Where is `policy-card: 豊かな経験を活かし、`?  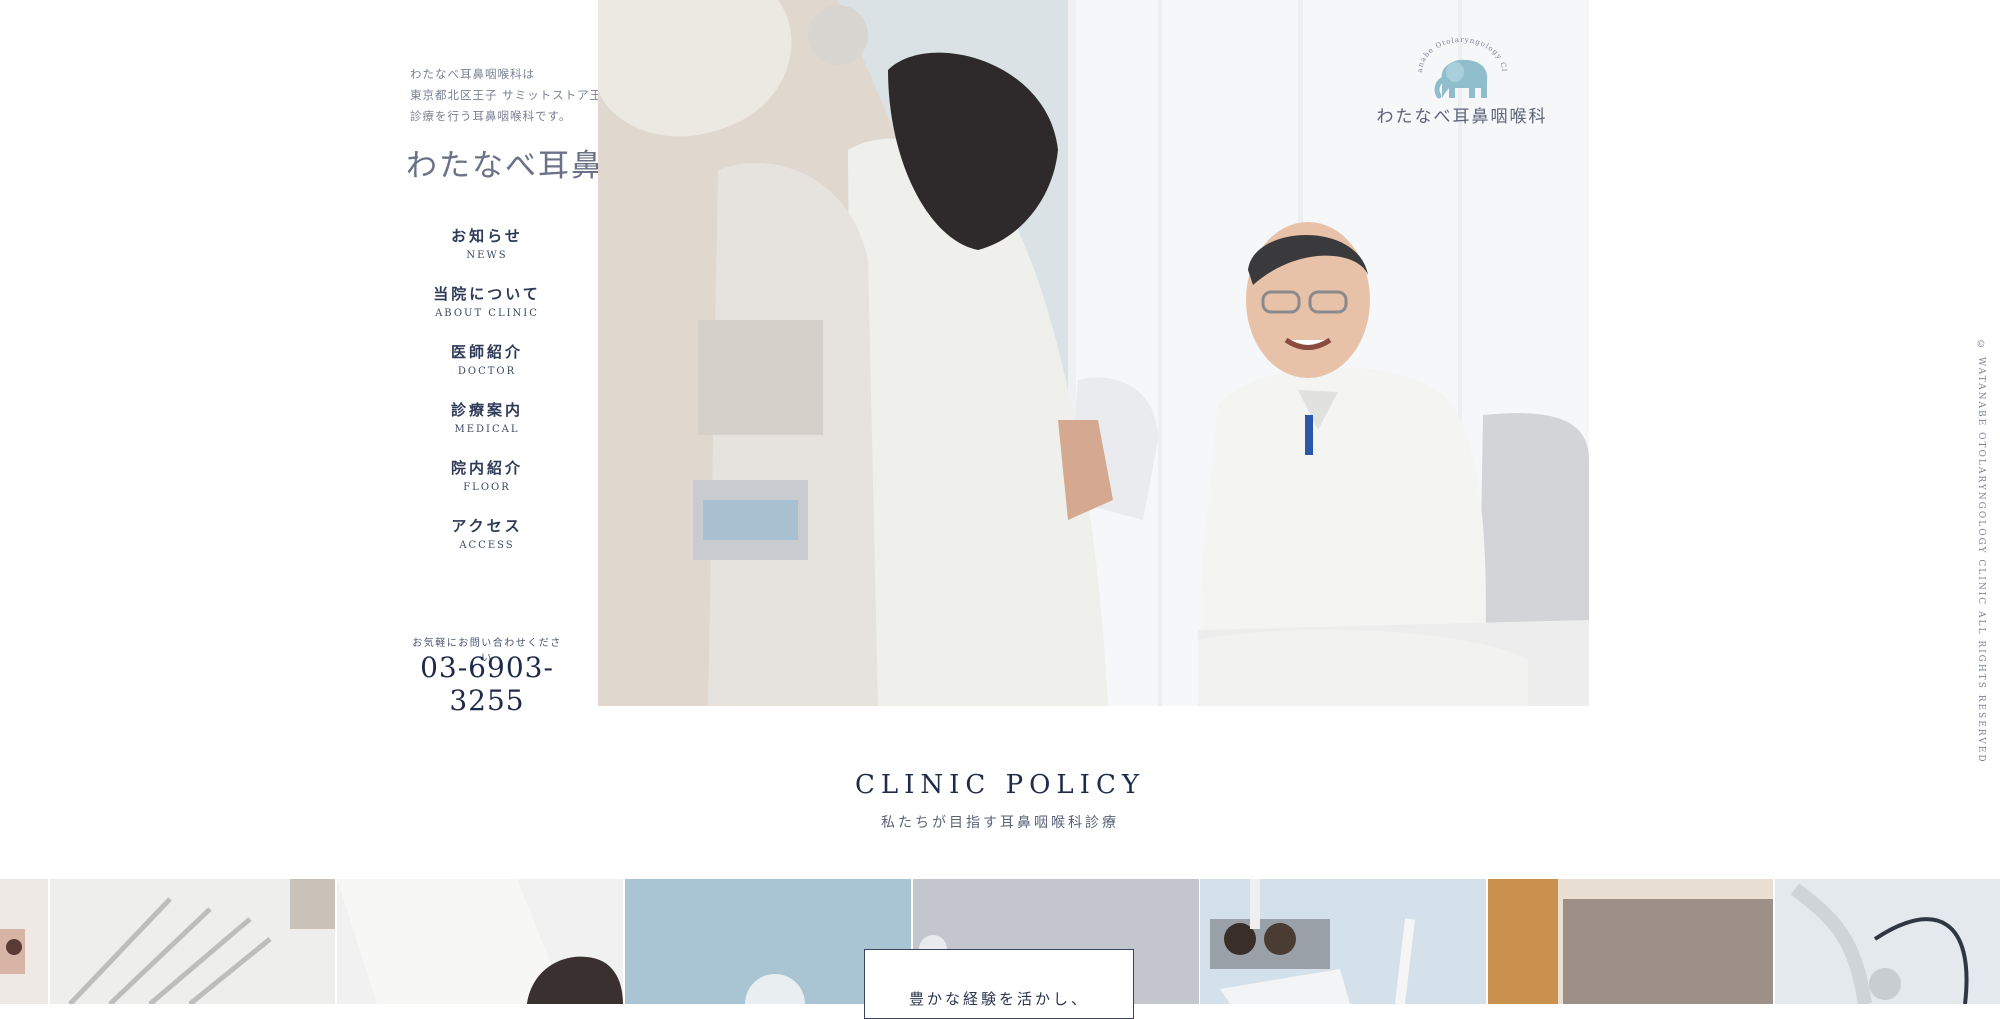 policy-card: 豊かな経験を活かし、 is located at coordinates (999, 984).